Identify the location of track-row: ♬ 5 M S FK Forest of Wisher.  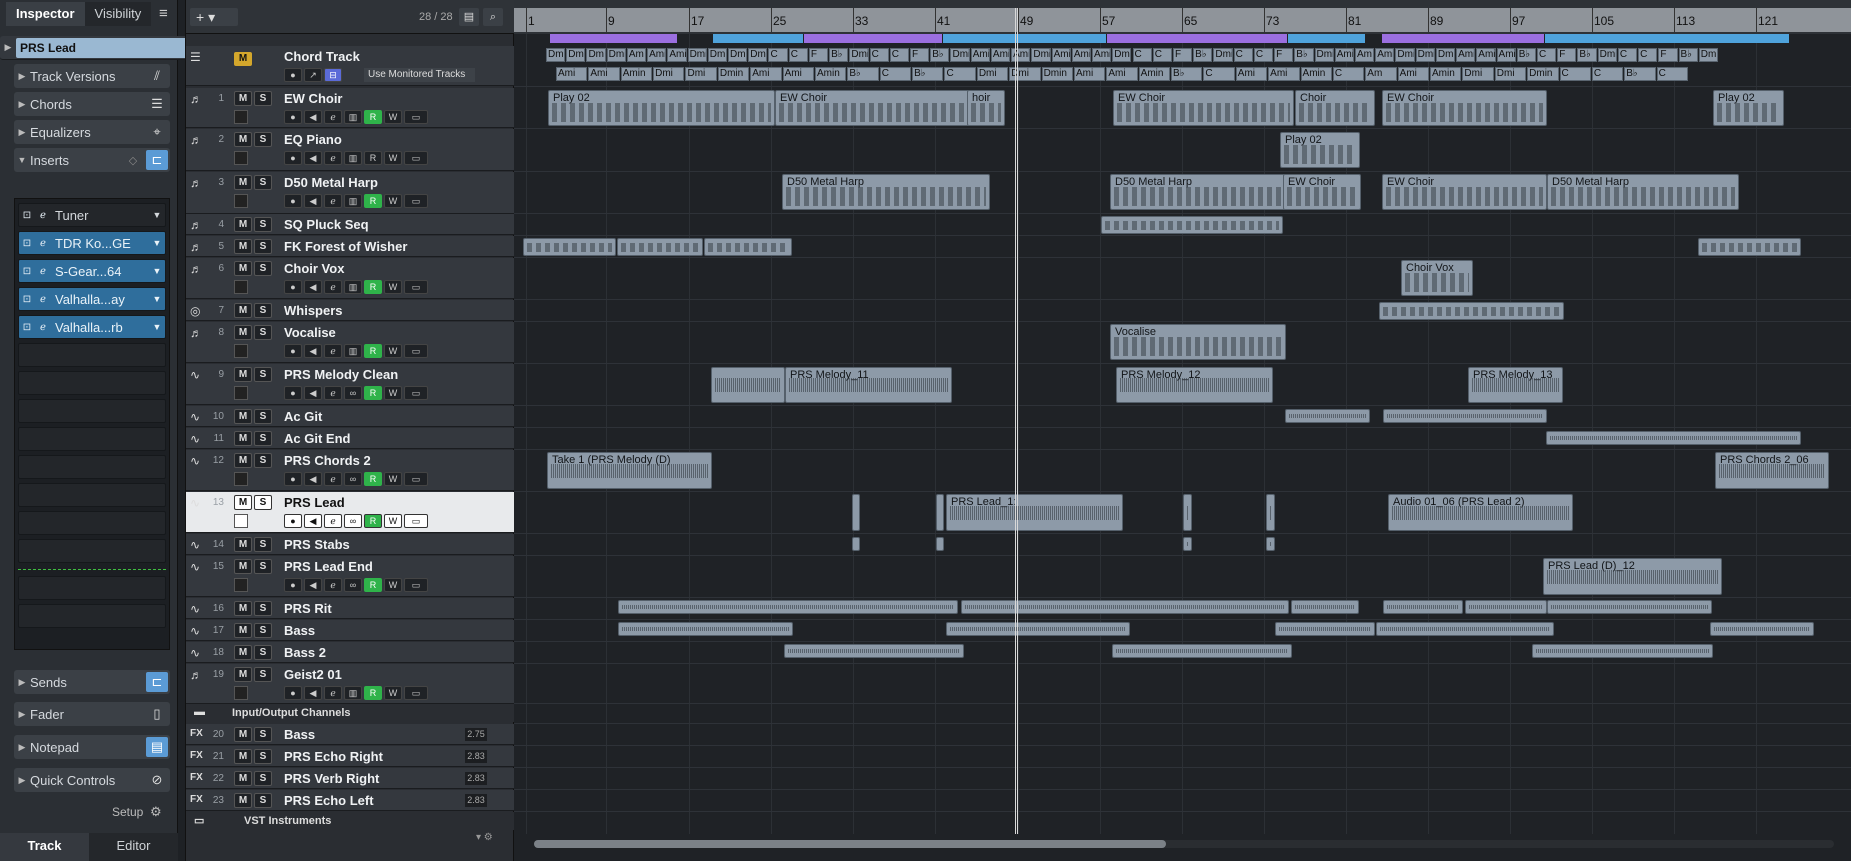
(350, 246).